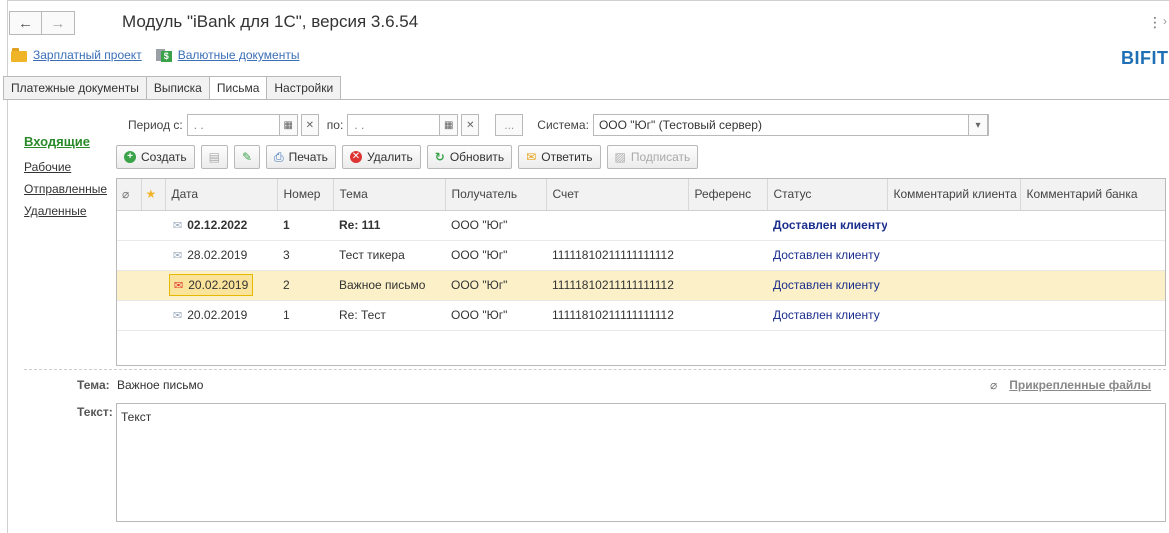 Image resolution: width=1169 pixels, height=533 pixels. I want to click on print-label: Печать, so click(308, 157).